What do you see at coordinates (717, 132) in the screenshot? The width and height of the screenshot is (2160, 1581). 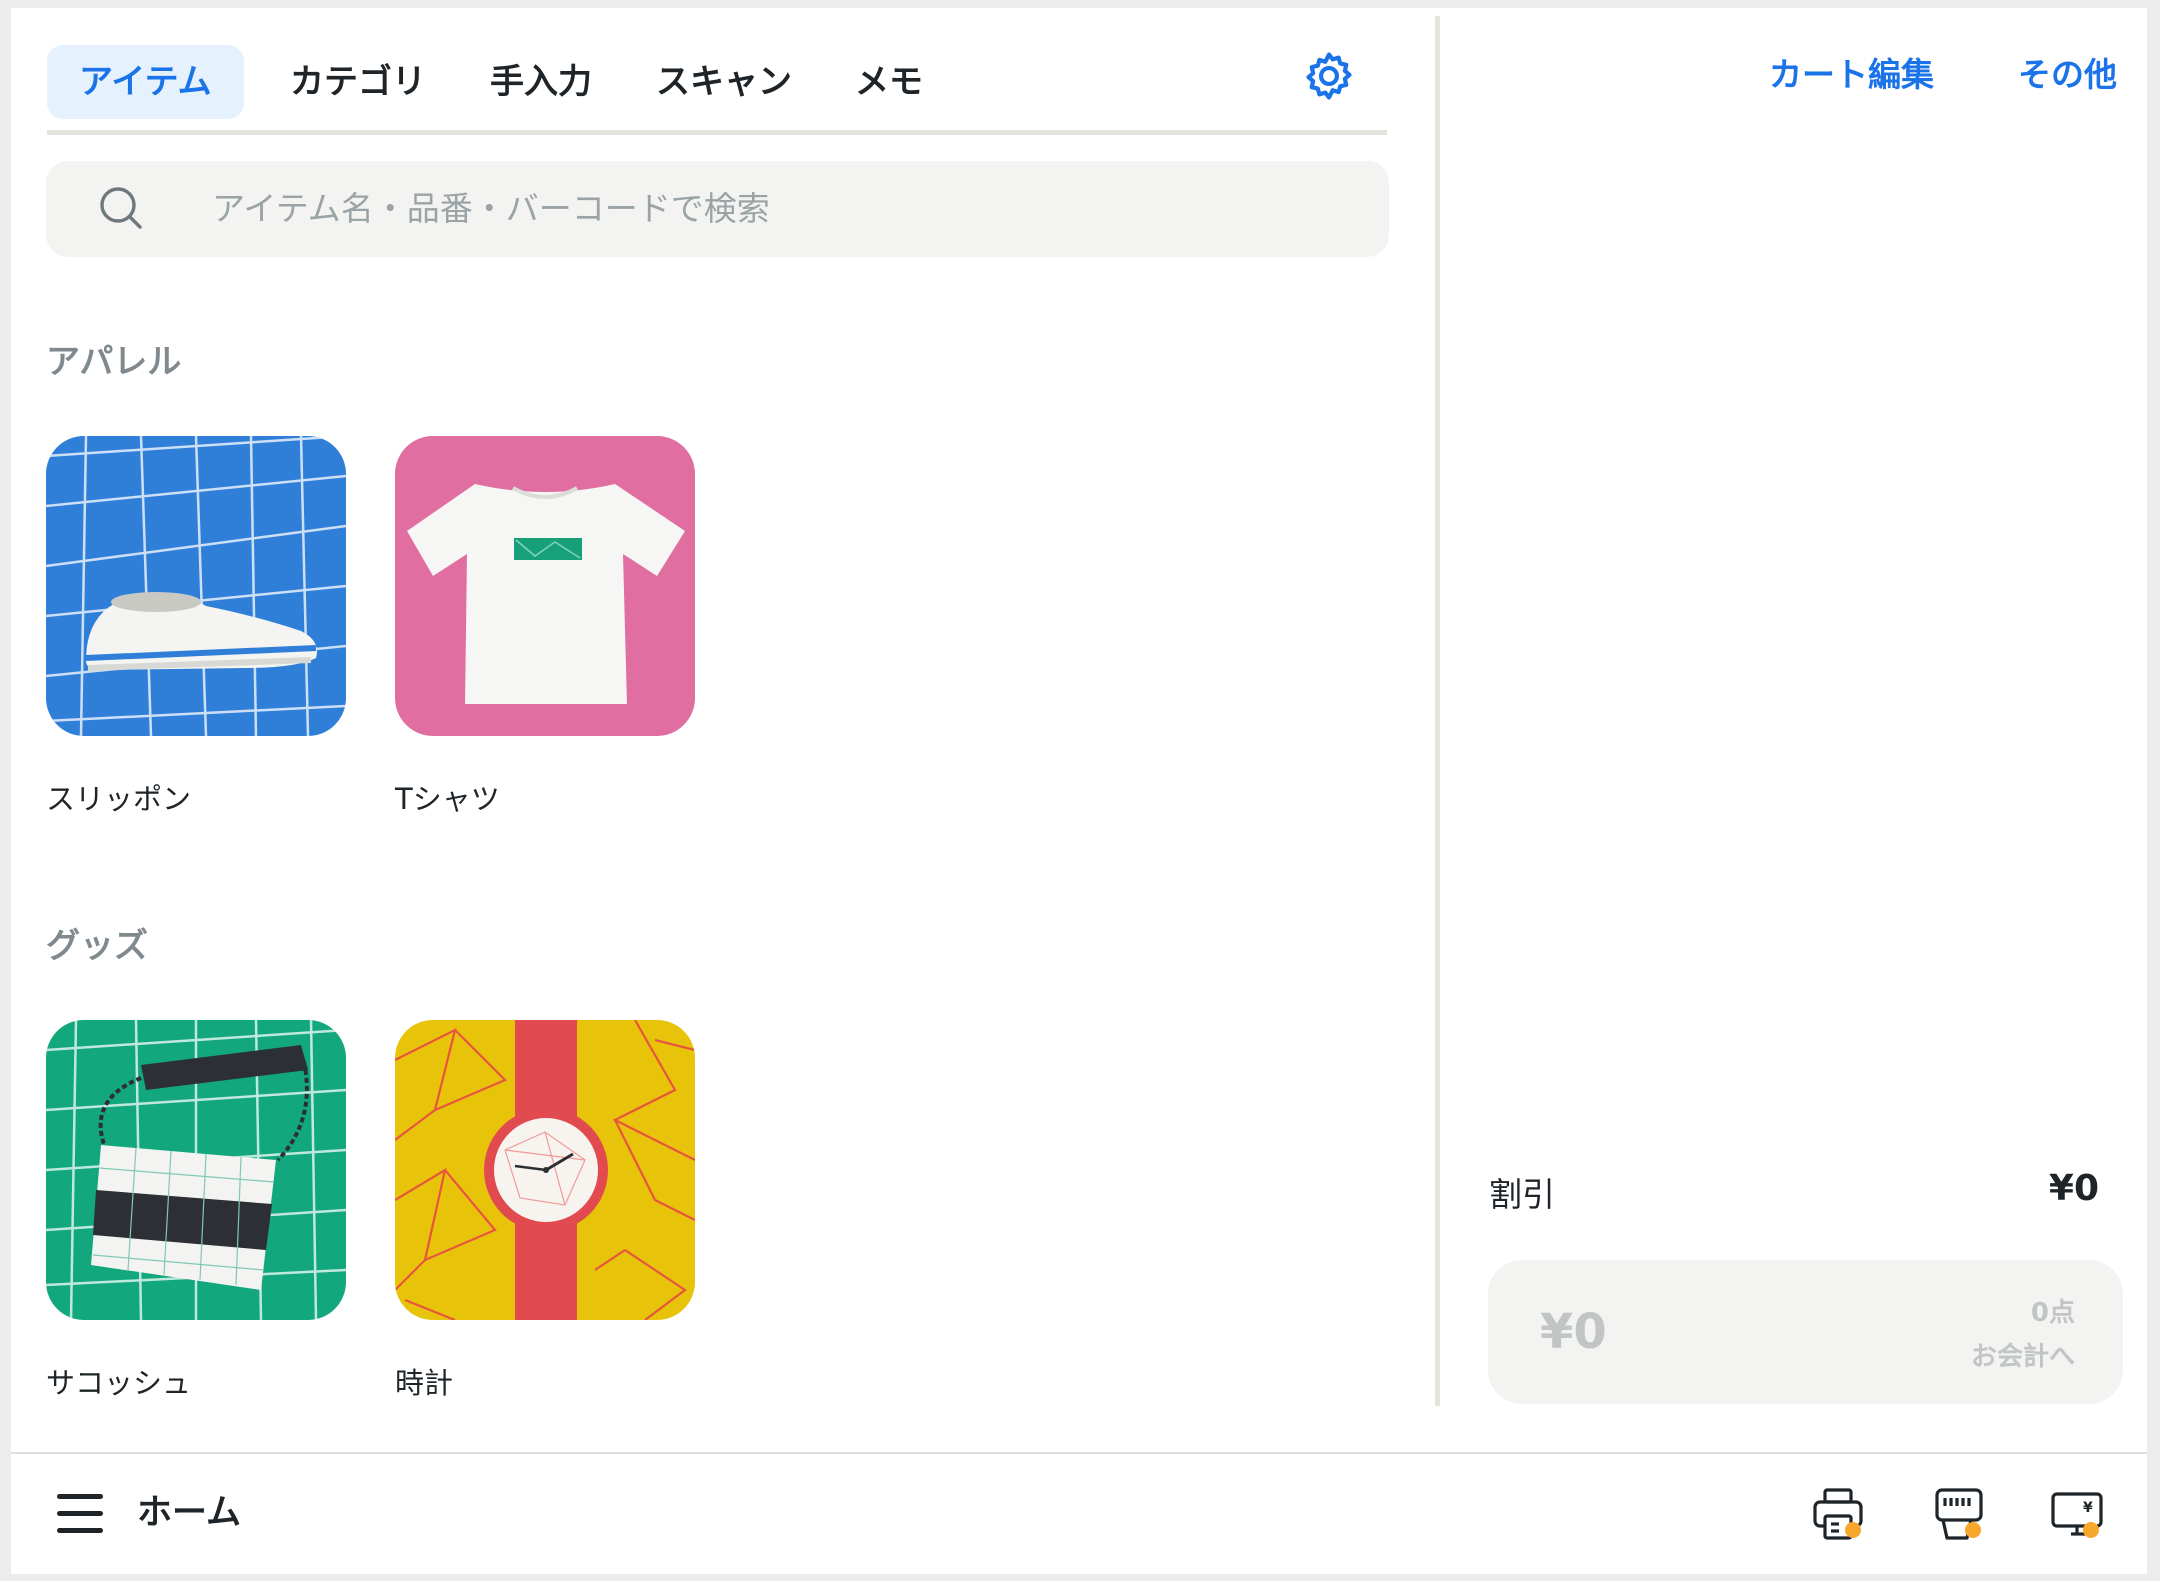 I see `tab-underline` at bounding box center [717, 132].